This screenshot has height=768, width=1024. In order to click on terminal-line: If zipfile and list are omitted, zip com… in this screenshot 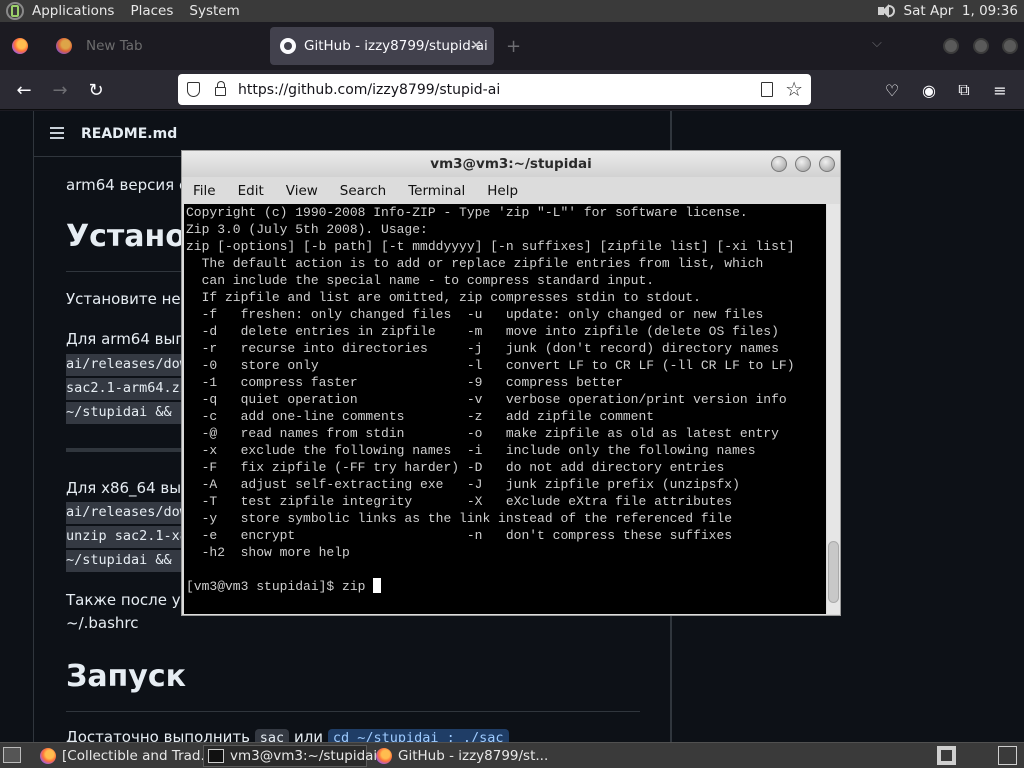, I will do `click(443, 297)`.